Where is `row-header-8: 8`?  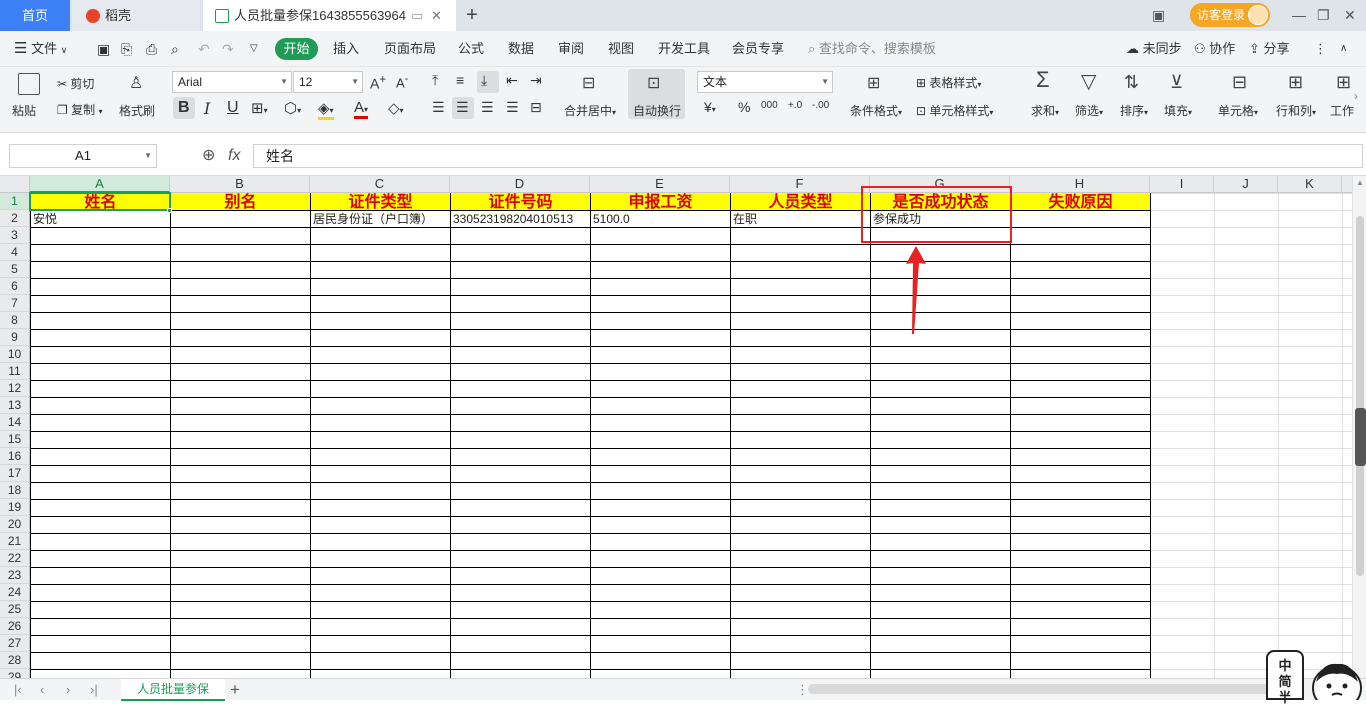
row-header-8: 8 is located at coordinates (15, 320).